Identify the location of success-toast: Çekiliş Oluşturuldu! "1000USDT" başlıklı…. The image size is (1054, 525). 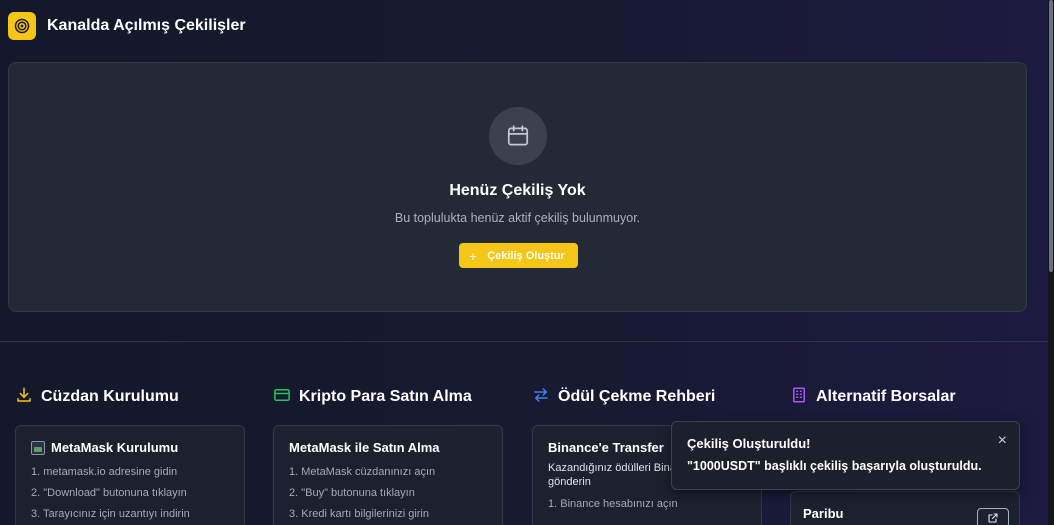
(845, 455).